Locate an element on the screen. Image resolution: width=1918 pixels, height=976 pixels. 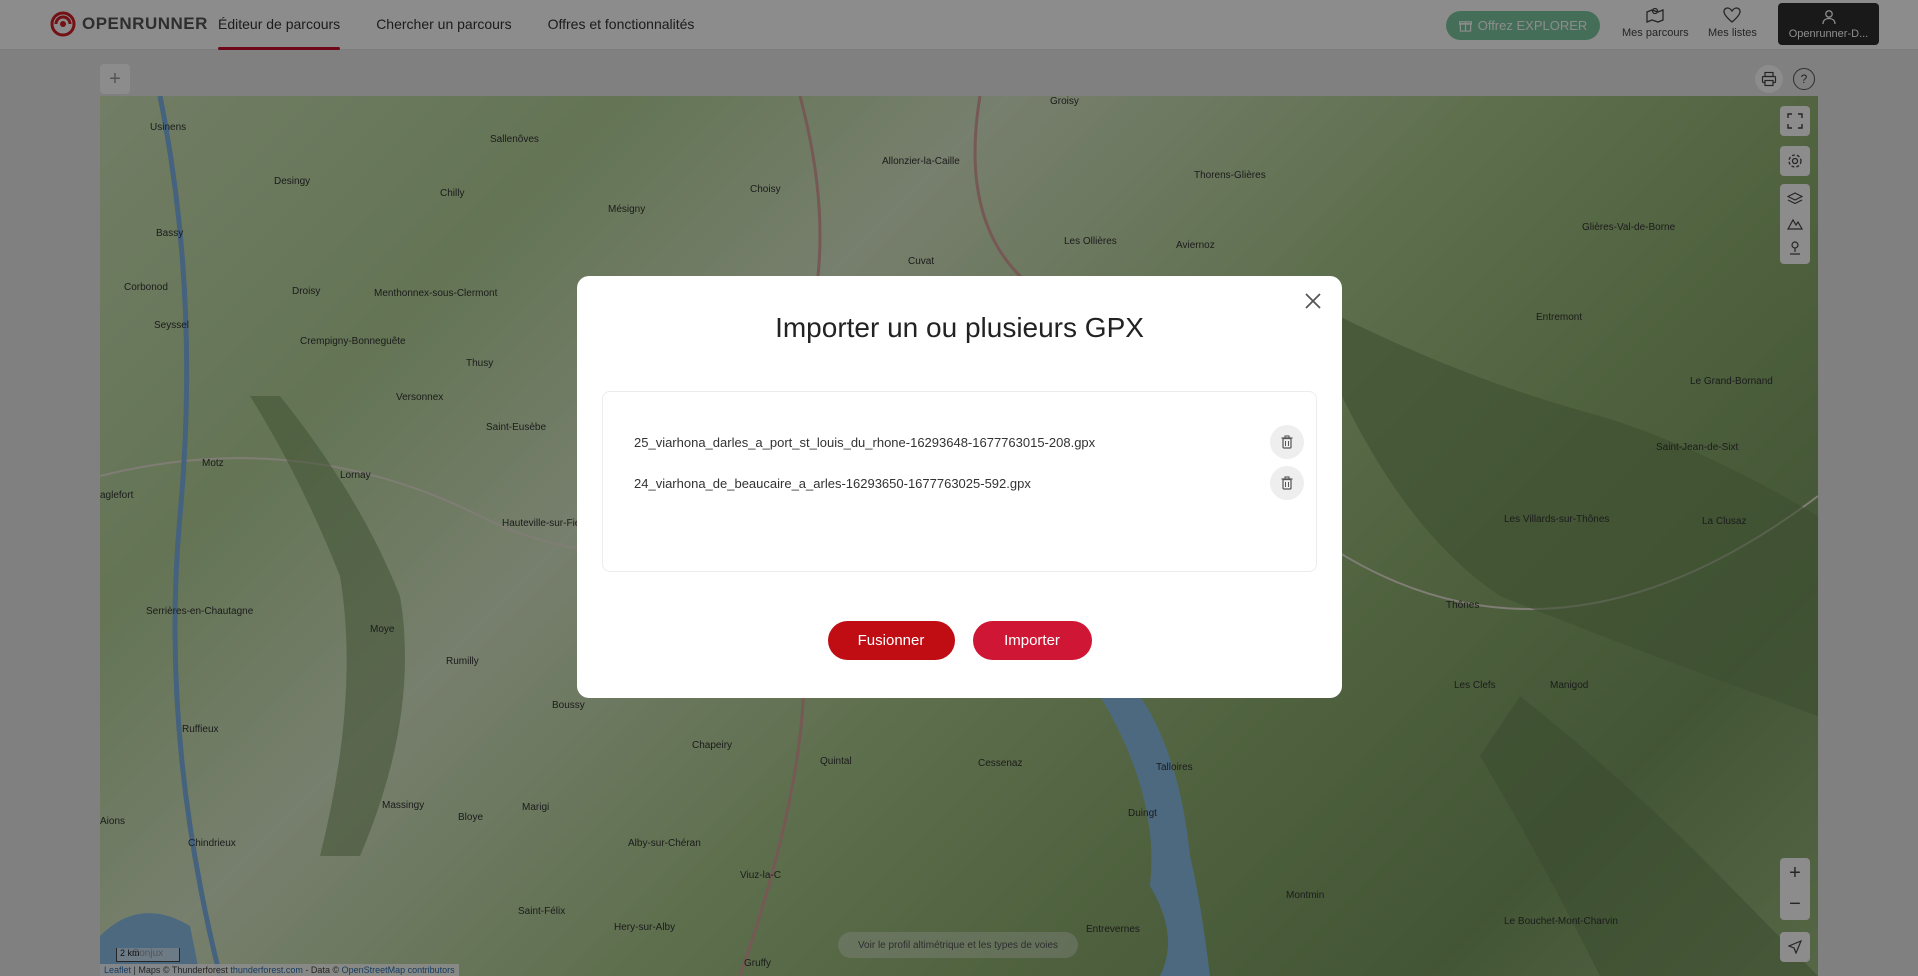
close-icon is located at coordinates (1313, 301).